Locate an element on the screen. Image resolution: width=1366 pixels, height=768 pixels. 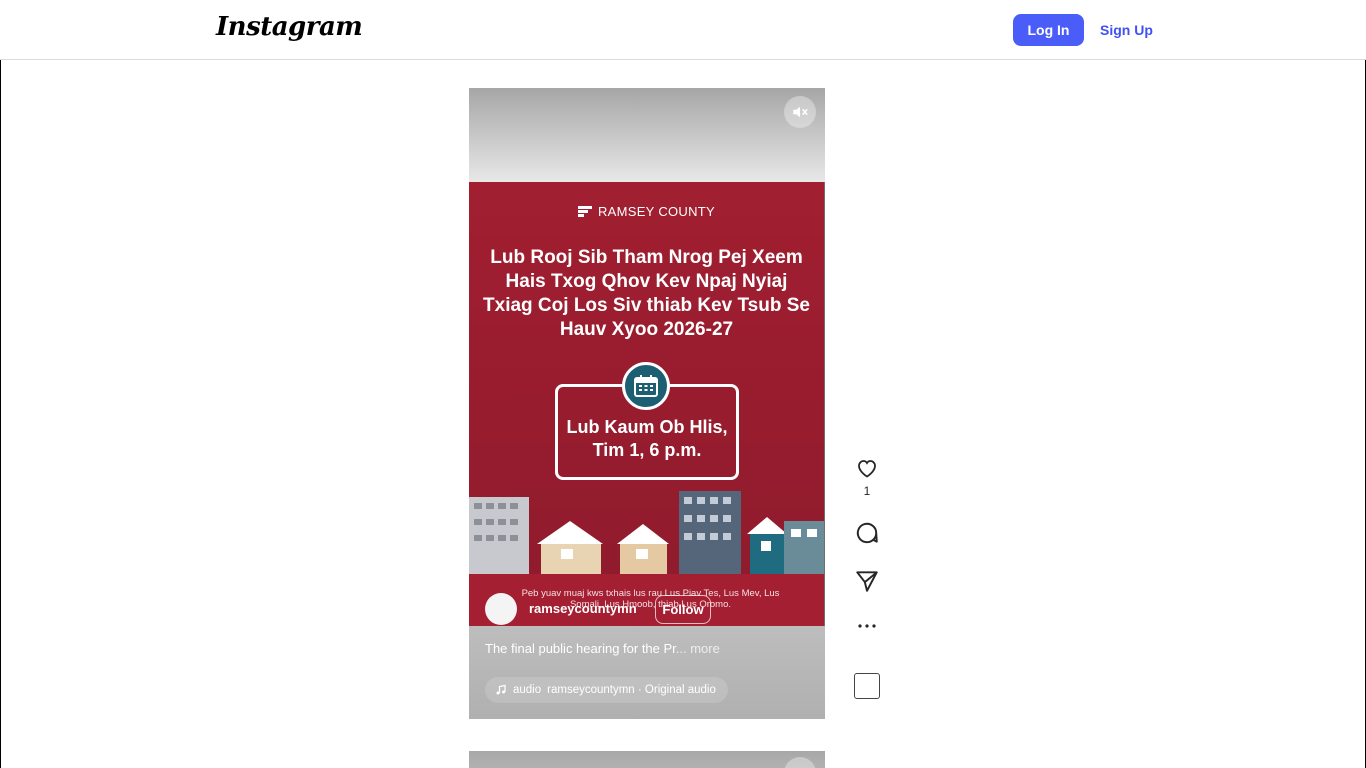
share-action is located at coordinates (867, 581).